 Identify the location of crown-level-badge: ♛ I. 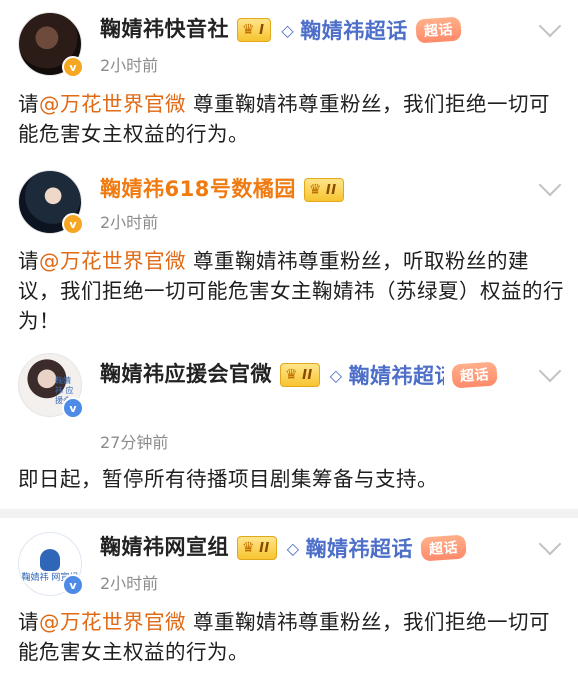
(254, 30).